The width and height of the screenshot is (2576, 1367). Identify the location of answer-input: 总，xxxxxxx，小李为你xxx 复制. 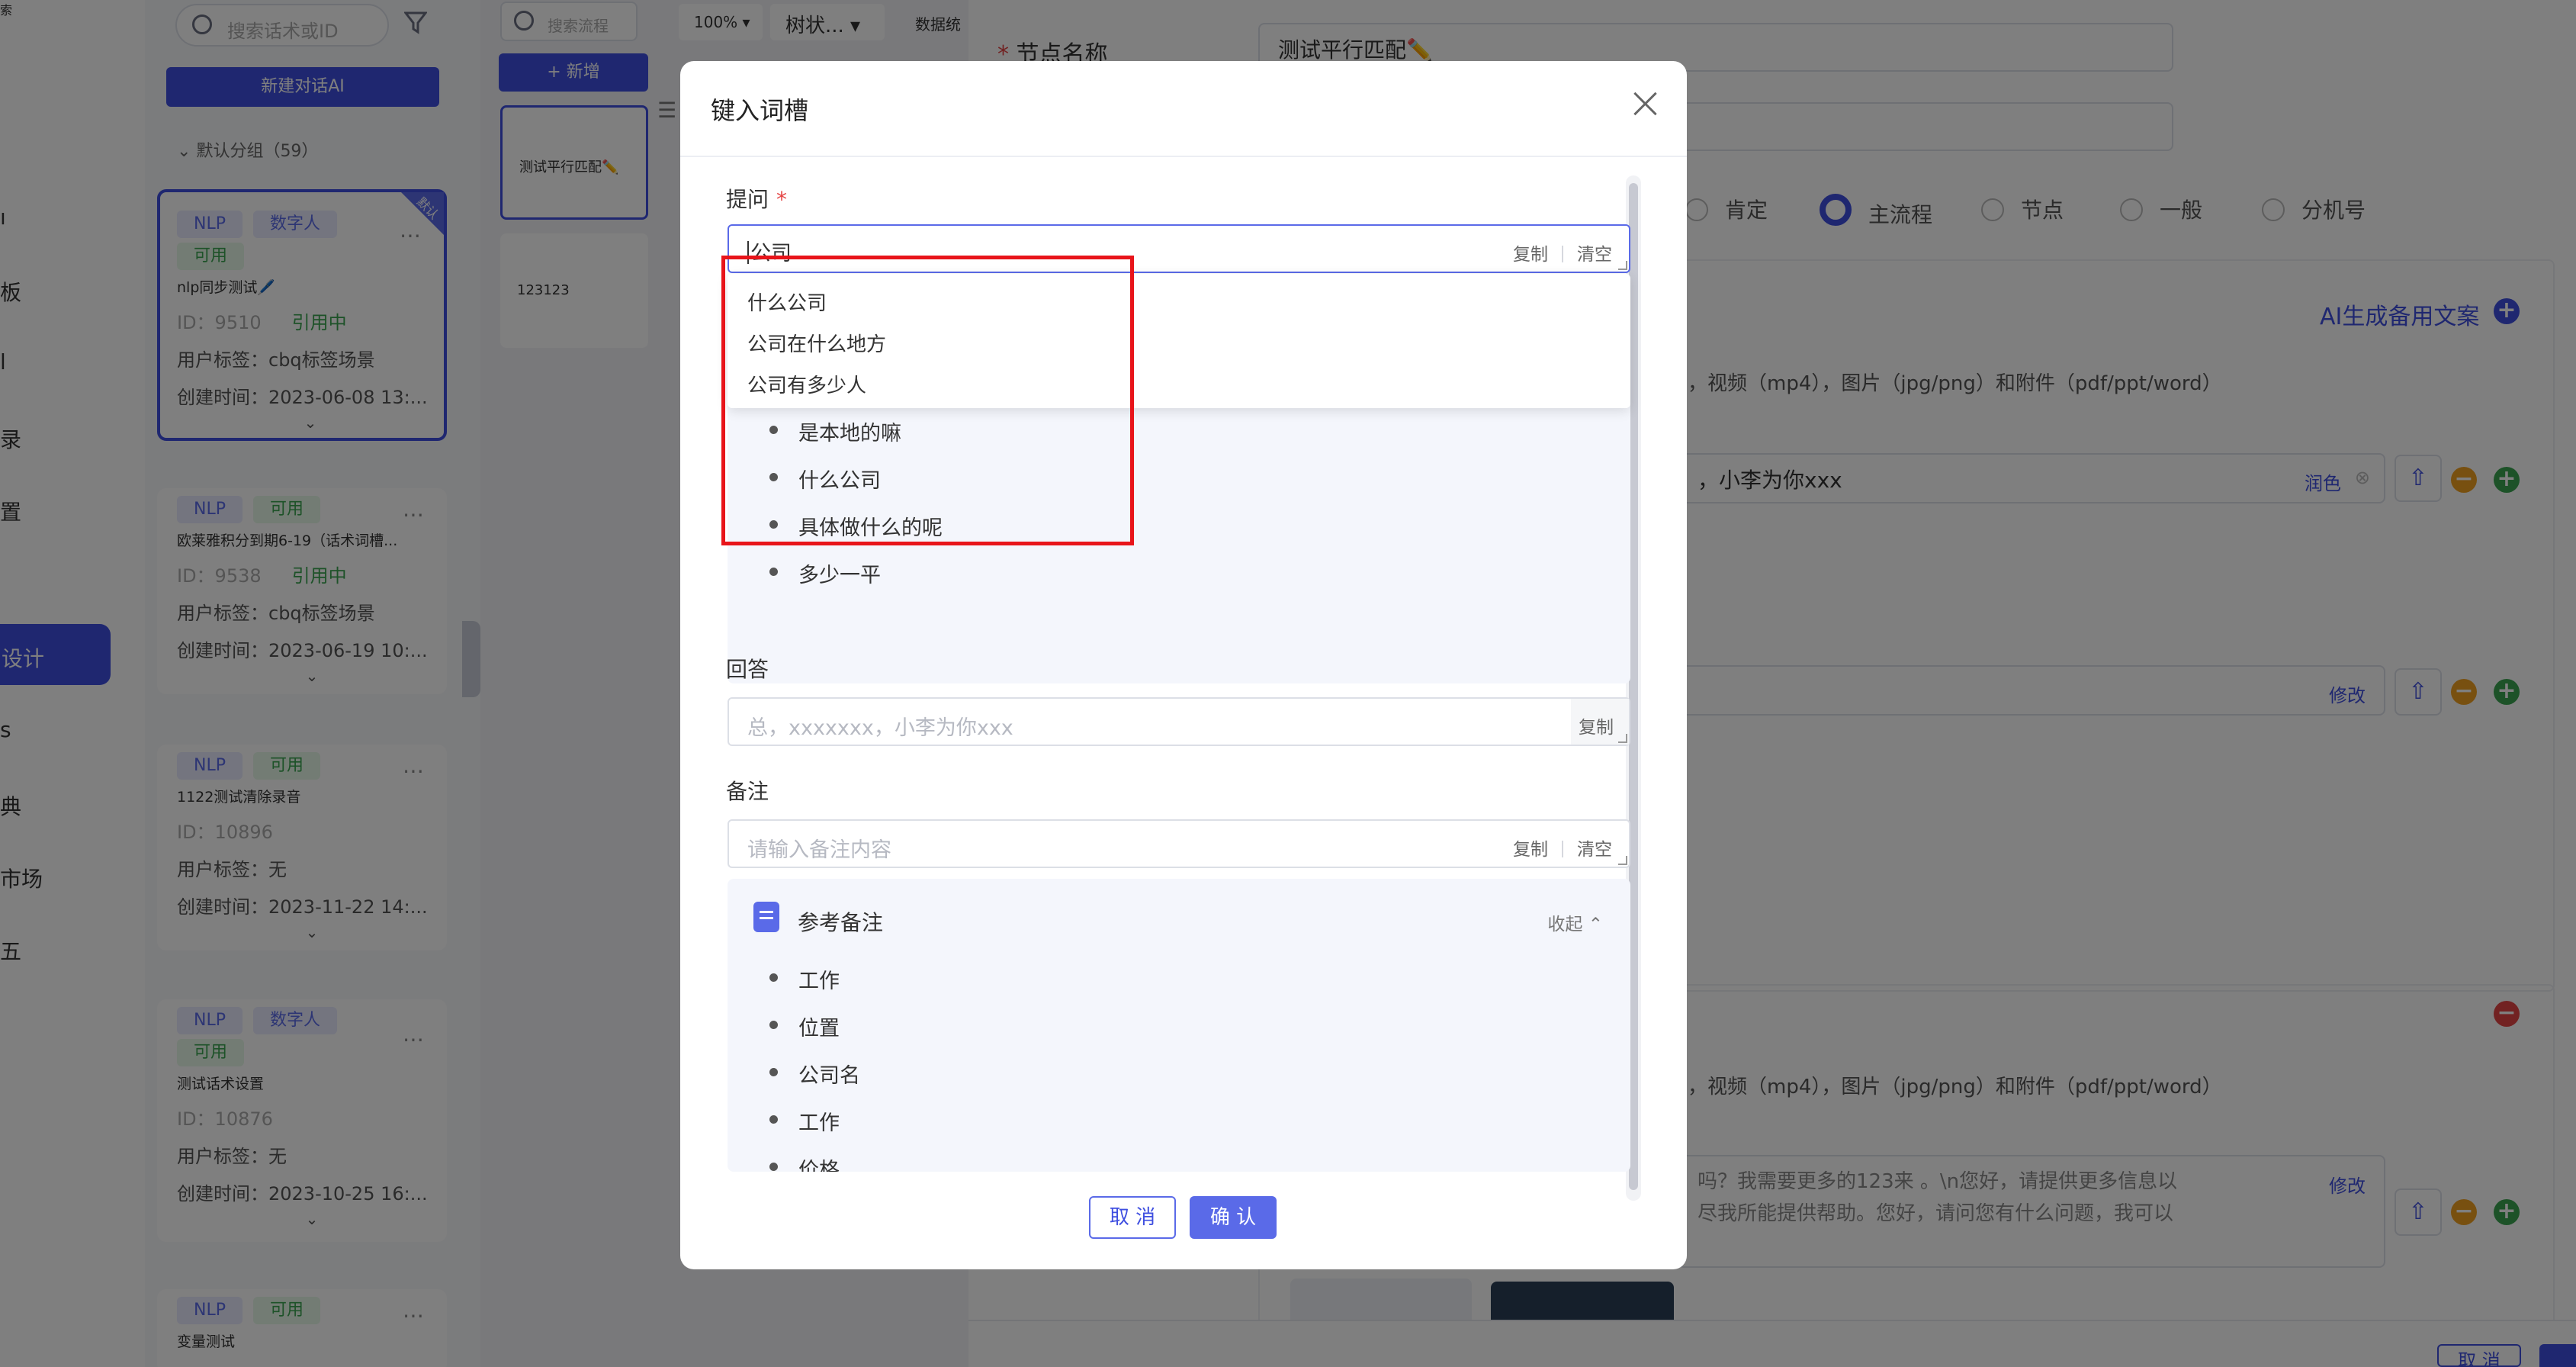
(1179, 721).